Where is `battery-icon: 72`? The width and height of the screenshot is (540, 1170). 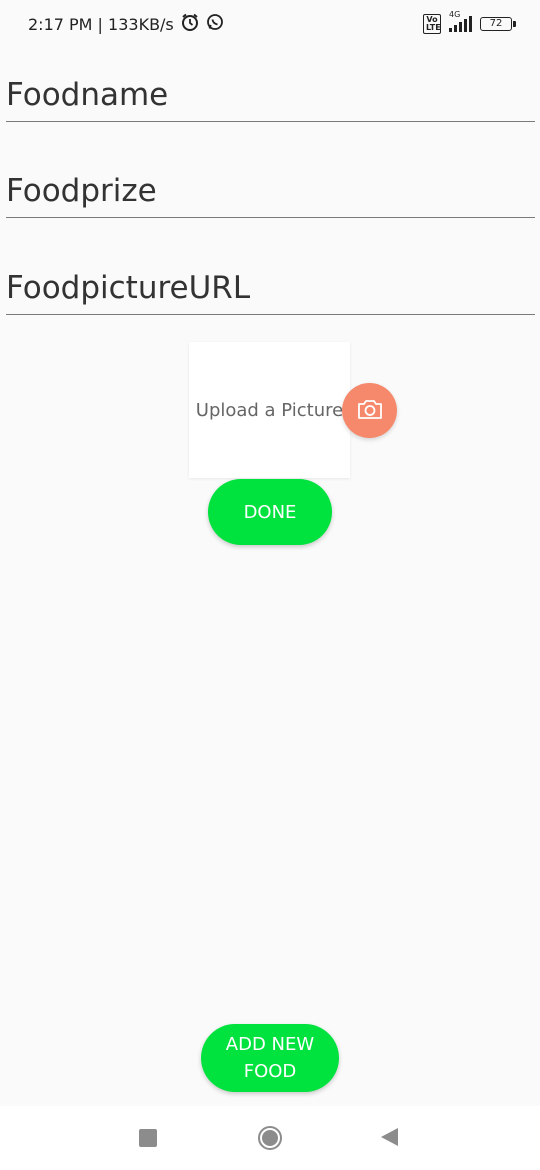
battery-icon: 72 is located at coordinates (498, 24).